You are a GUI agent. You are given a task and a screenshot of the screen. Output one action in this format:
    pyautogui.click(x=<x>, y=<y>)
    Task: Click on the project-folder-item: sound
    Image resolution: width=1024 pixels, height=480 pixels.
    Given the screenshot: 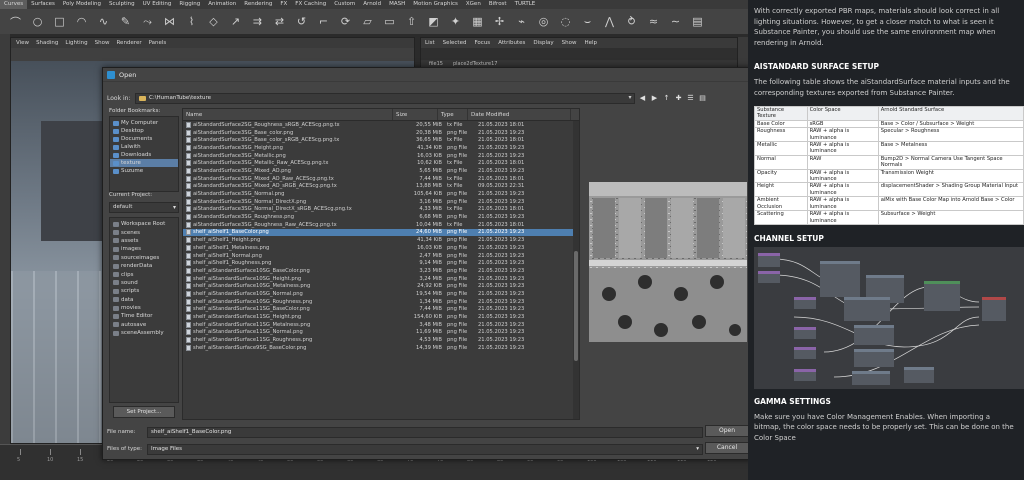 What is the action you would take?
    pyautogui.click(x=144, y=283)
    